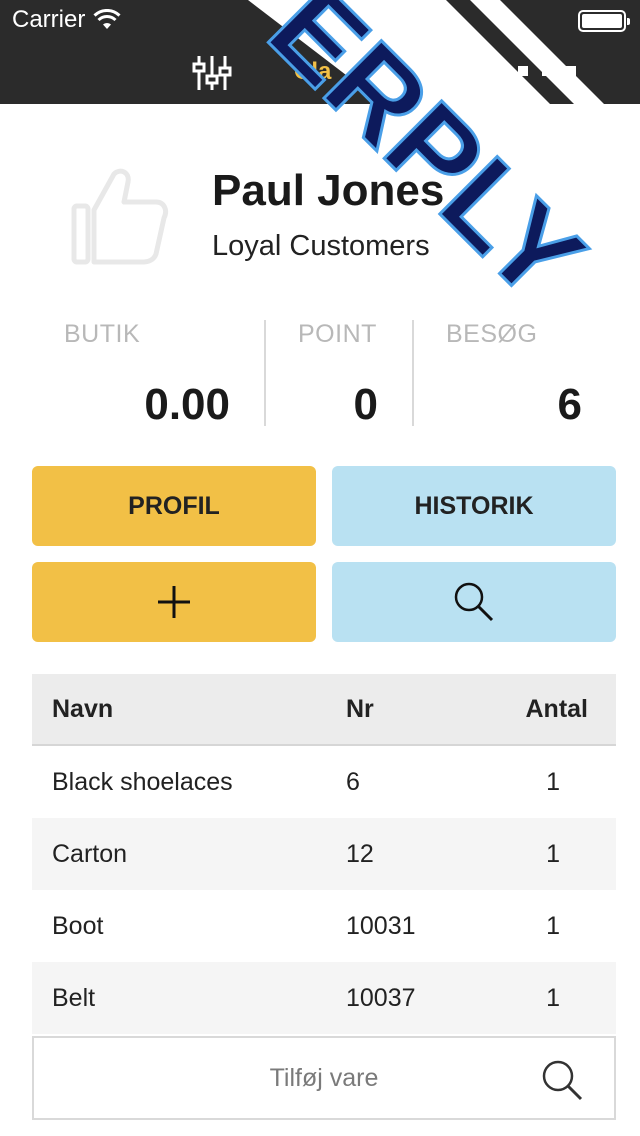  Describe the element at coordinates (74, 997) in the screenshot. I see `row-name: Belt` at that location.